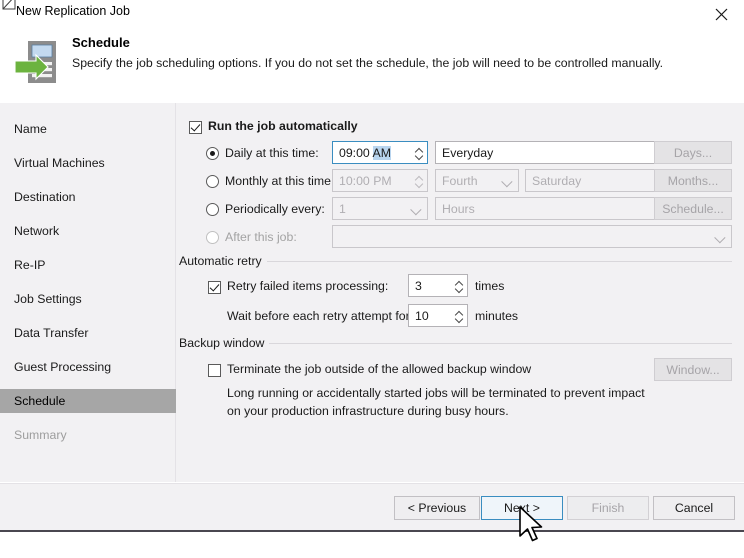  I want to click on monthly-time-value: 10:00 PM, so click(365, 180).